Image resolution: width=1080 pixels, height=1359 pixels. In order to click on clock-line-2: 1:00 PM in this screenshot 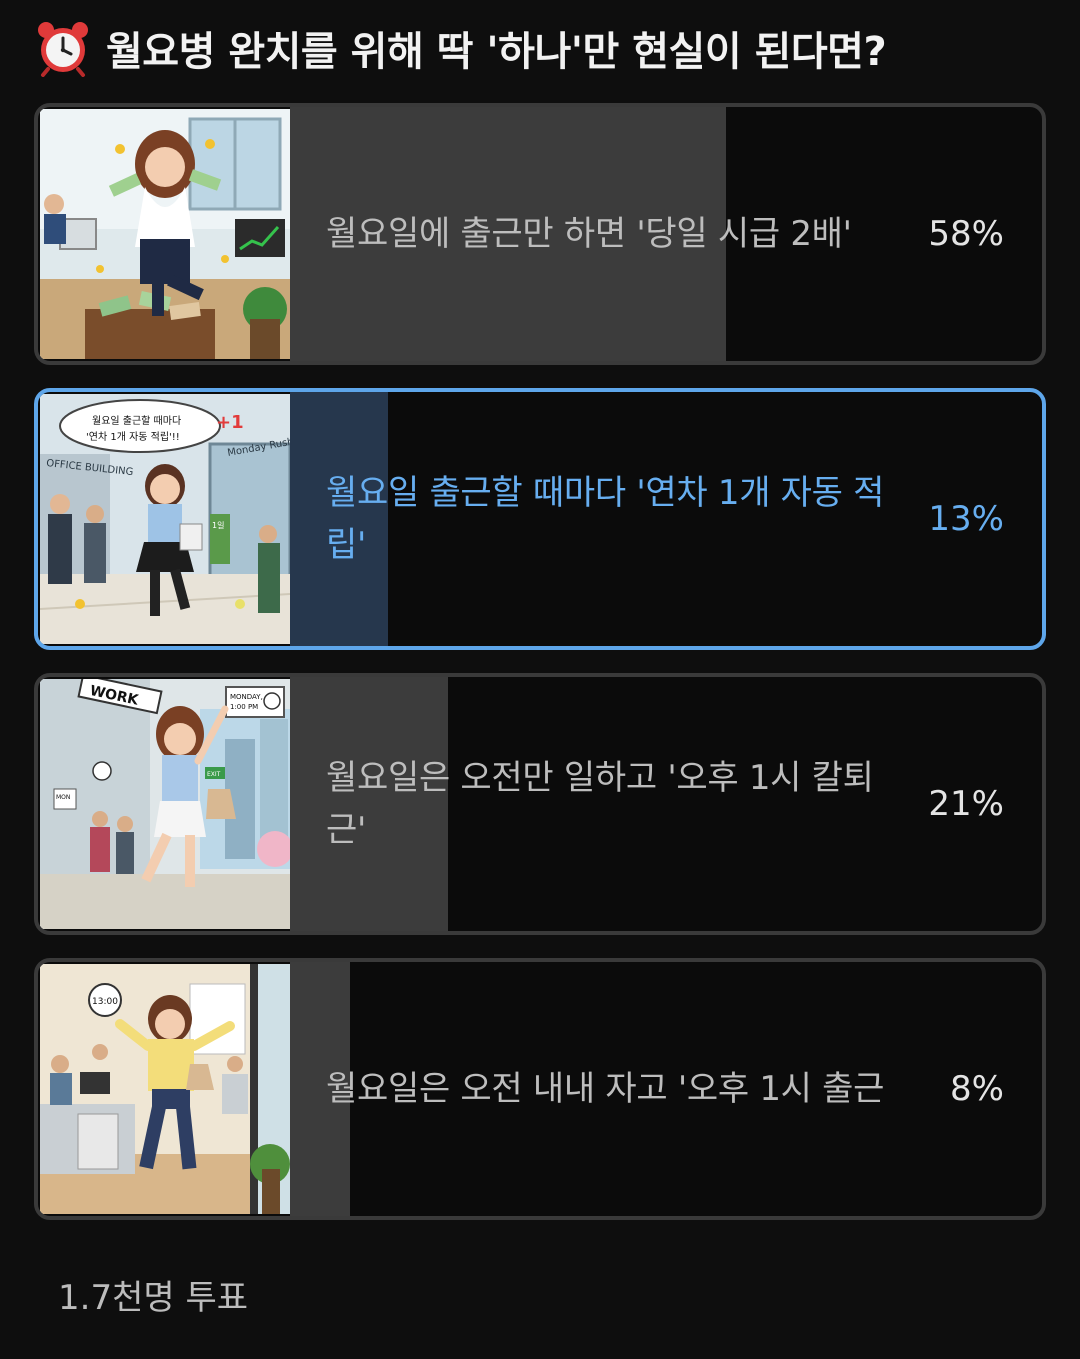, I will do `click(244, 707)`.